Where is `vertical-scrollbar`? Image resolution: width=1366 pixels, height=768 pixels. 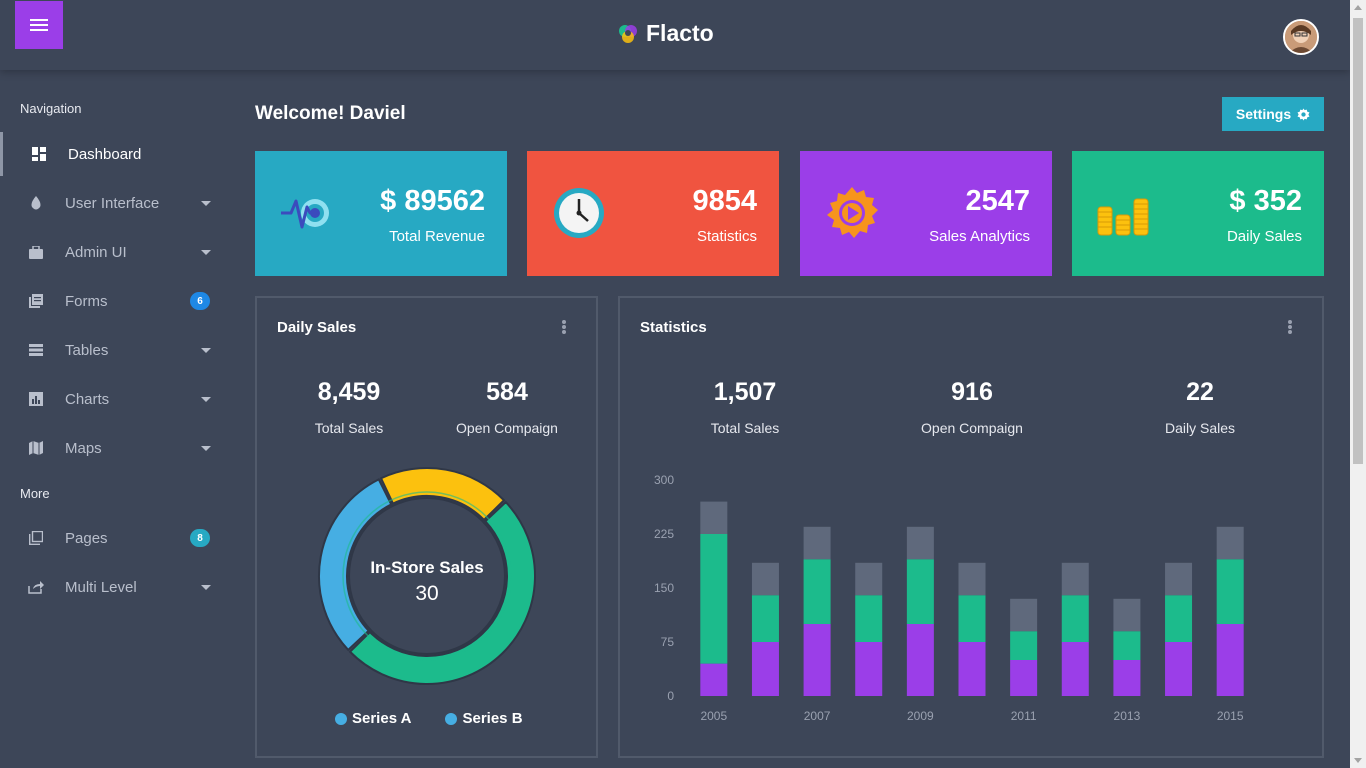 vertical-scrollbar is located at coordinates (1358, 384).